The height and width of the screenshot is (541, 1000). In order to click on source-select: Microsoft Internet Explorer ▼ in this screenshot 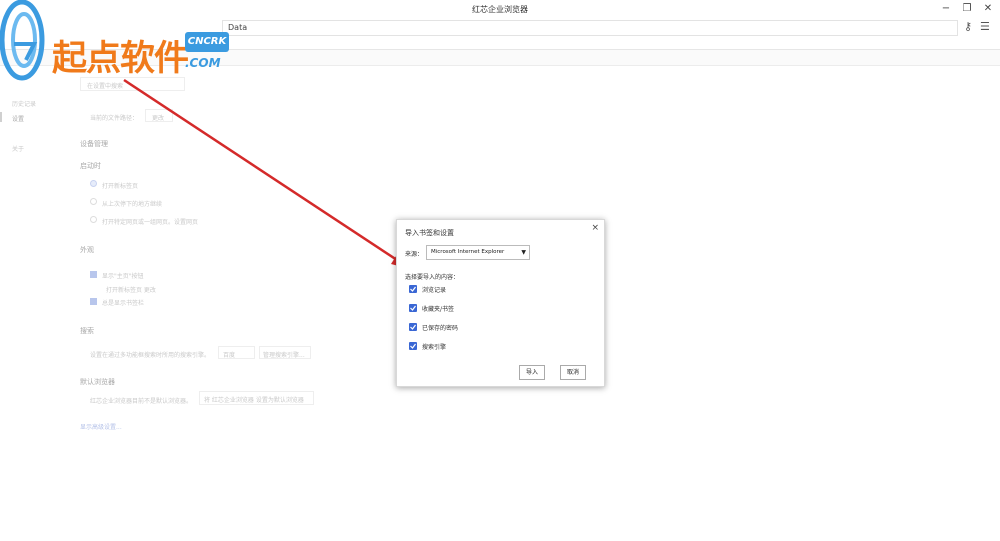, I will do `click(478, 252)`.